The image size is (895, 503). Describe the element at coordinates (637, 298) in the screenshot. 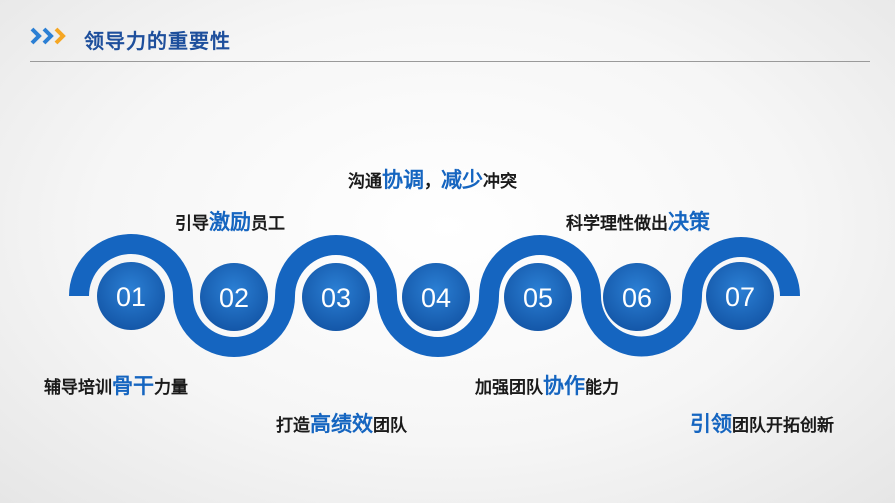

I see `step-number-06: 06` at that location.